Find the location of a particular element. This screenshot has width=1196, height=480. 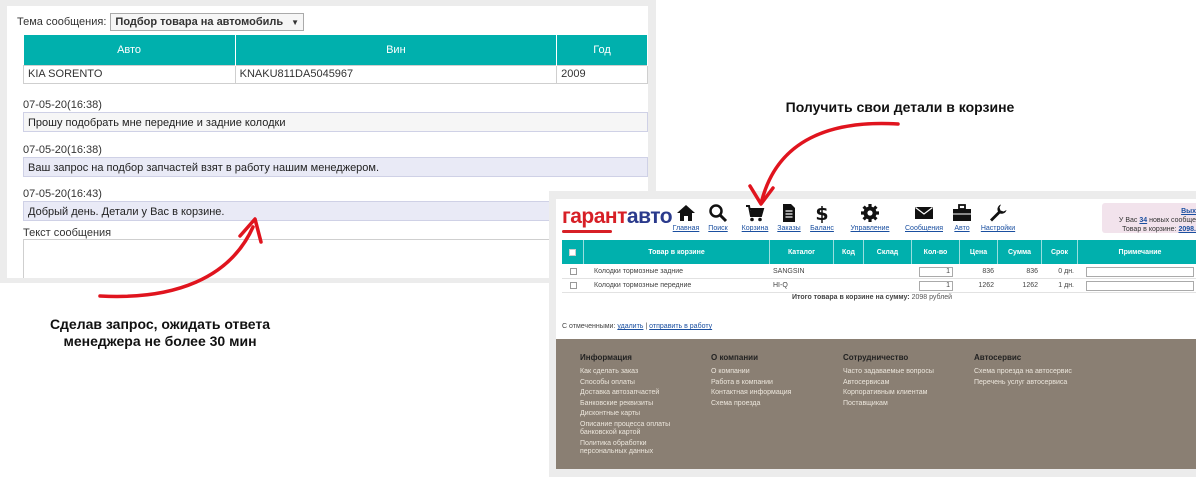

logo-underline is located at coordinates (587, 231).